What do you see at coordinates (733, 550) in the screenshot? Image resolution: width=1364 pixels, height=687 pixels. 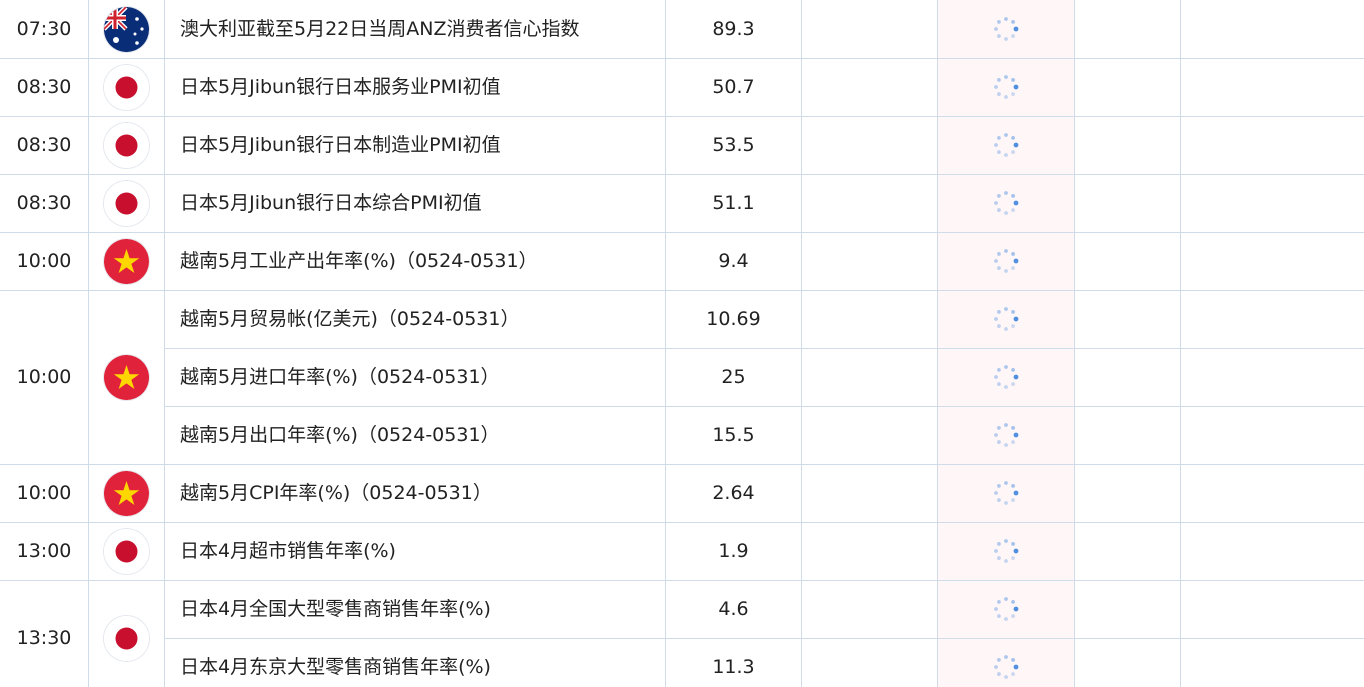 I see `previous-value: 1.9` at bounding box center [733, 550].